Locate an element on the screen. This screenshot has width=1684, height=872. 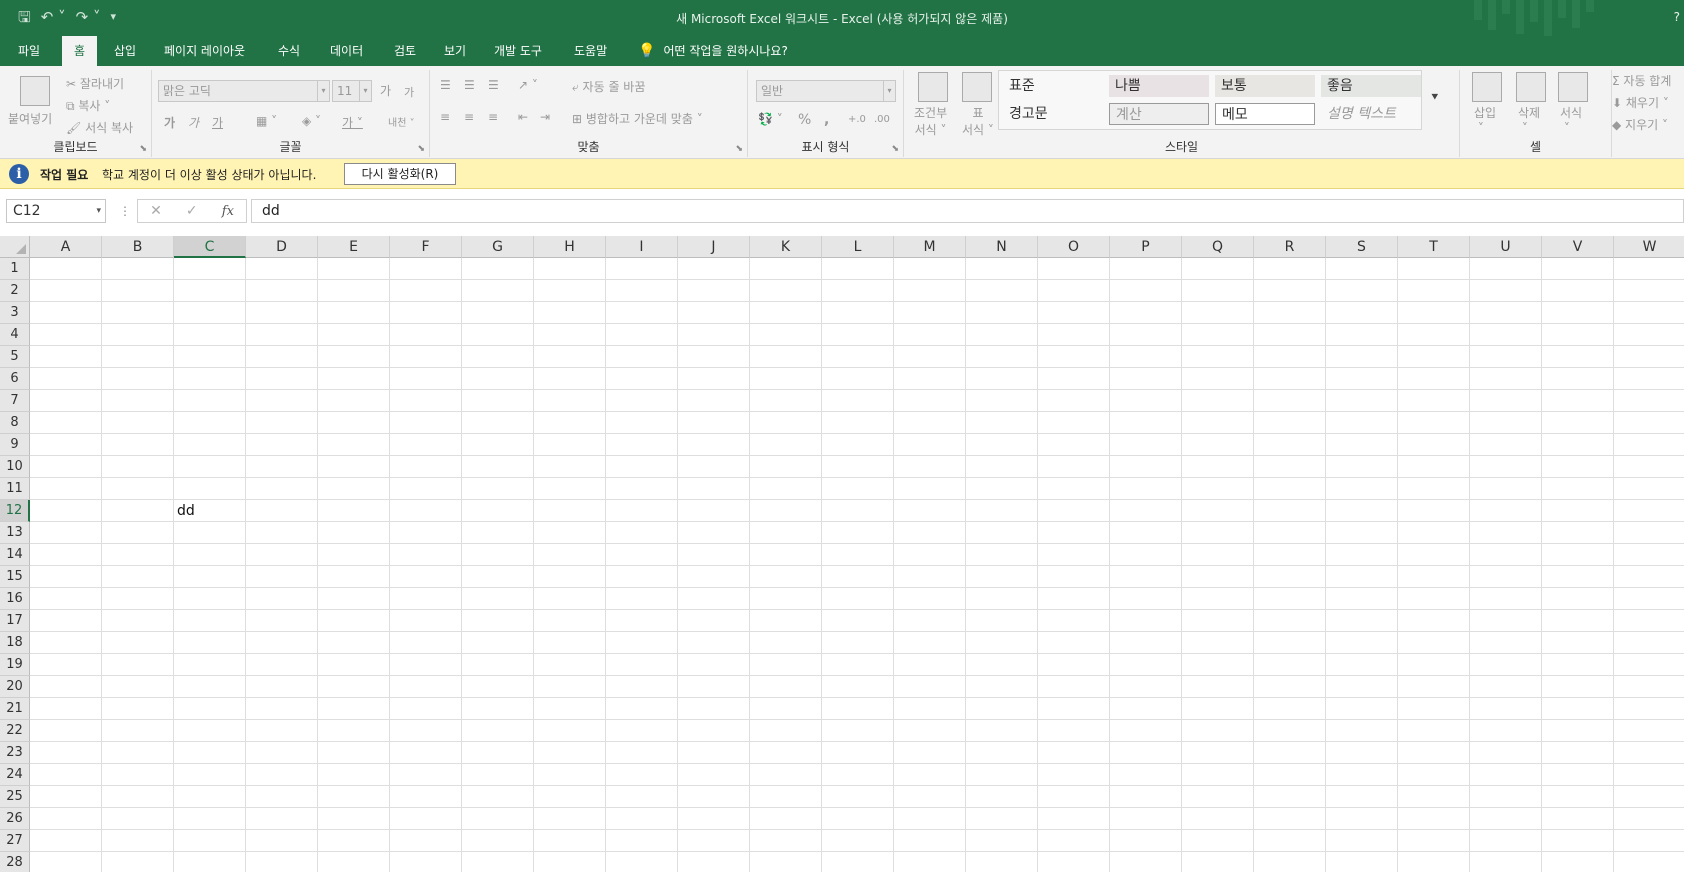
row-header: 10 is located at coordinates (15, 467).